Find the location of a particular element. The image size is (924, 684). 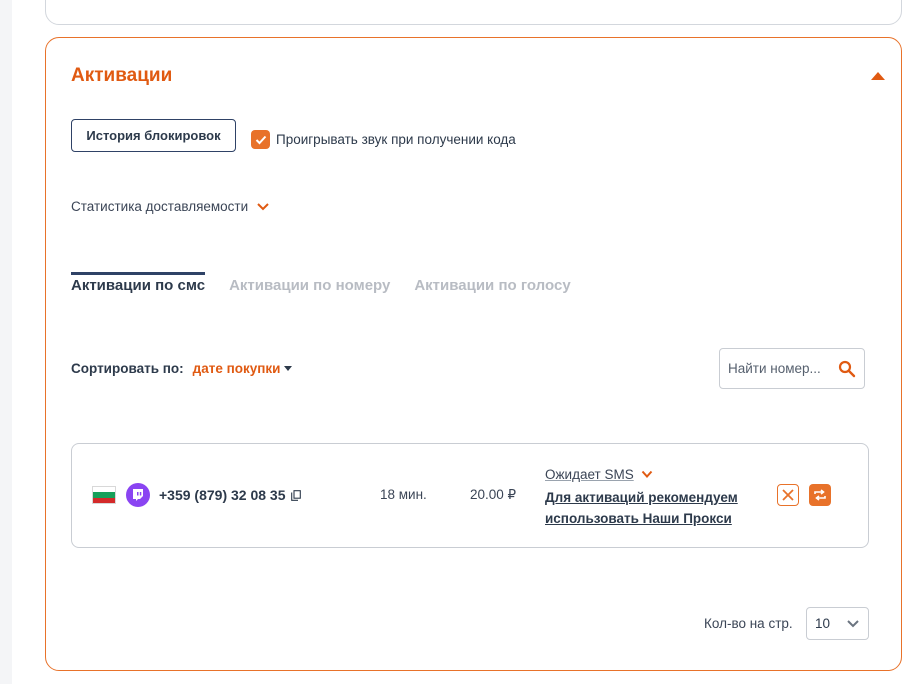

previous-section-card is located at coordinates (473, 12).